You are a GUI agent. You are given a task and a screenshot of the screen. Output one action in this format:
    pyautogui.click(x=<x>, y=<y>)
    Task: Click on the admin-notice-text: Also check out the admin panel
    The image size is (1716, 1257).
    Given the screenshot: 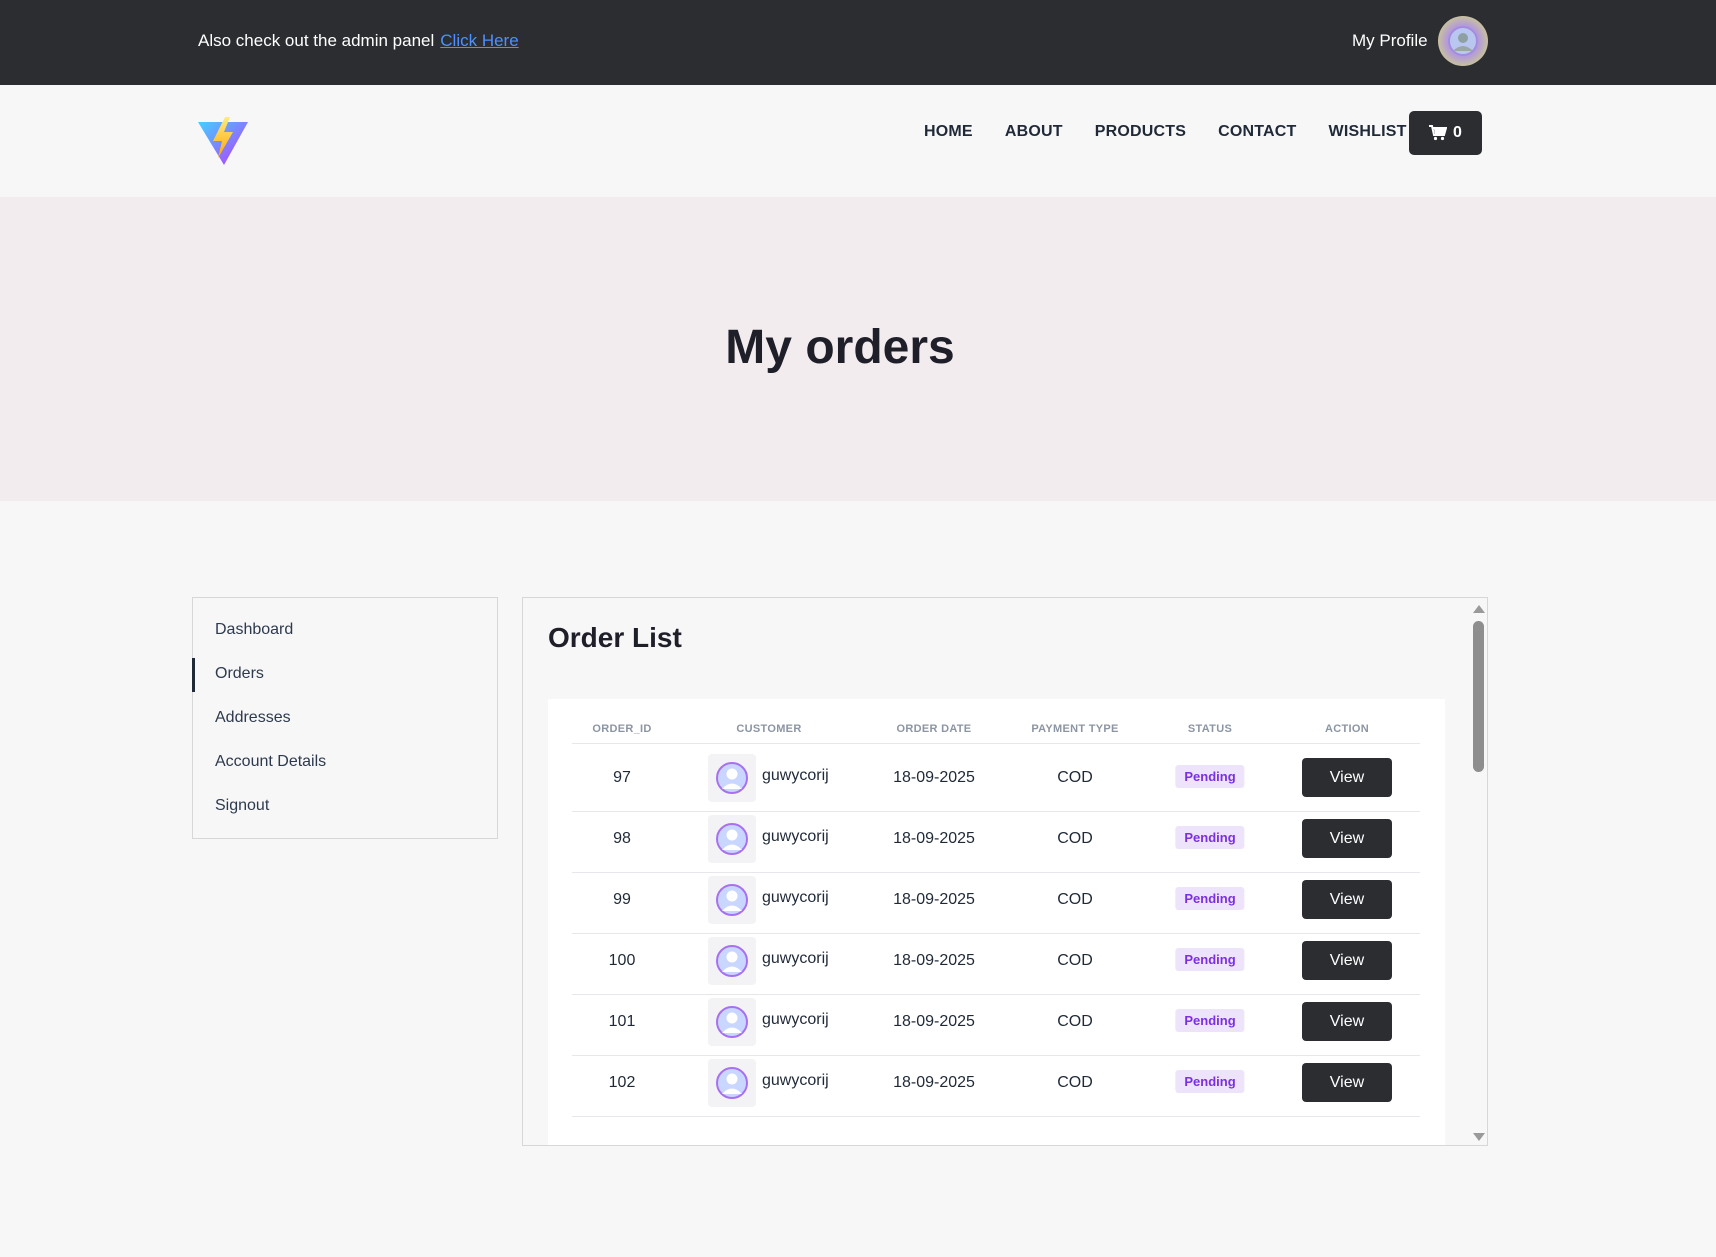 What is the action you would take?
    pyautogui.click(x=316, y=40)
    